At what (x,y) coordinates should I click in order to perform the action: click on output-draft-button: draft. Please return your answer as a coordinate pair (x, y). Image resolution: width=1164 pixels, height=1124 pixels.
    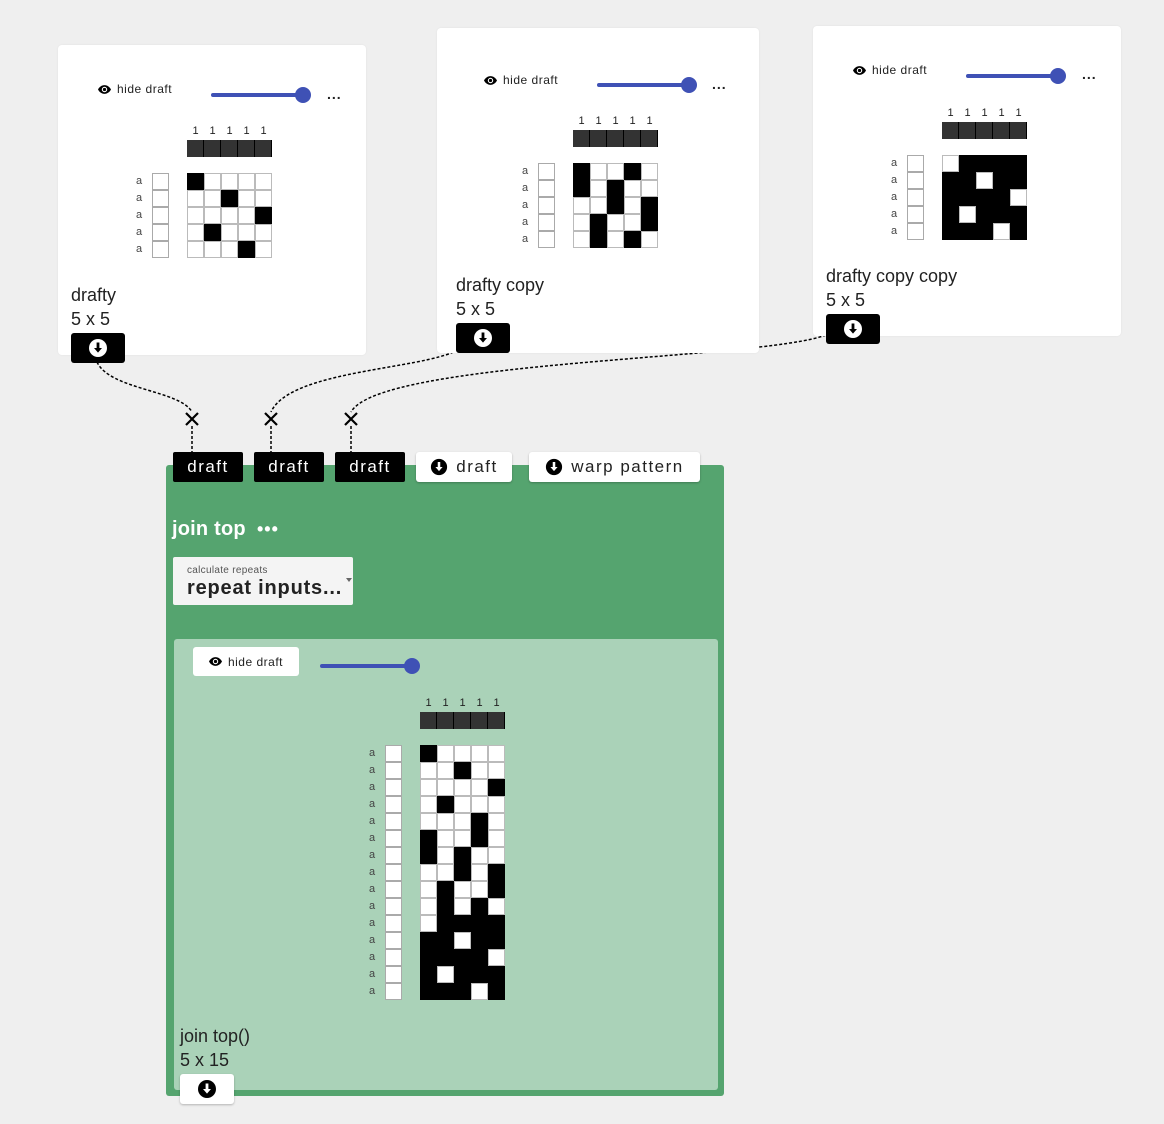
    Looking at the image, I should click on (464, 467).